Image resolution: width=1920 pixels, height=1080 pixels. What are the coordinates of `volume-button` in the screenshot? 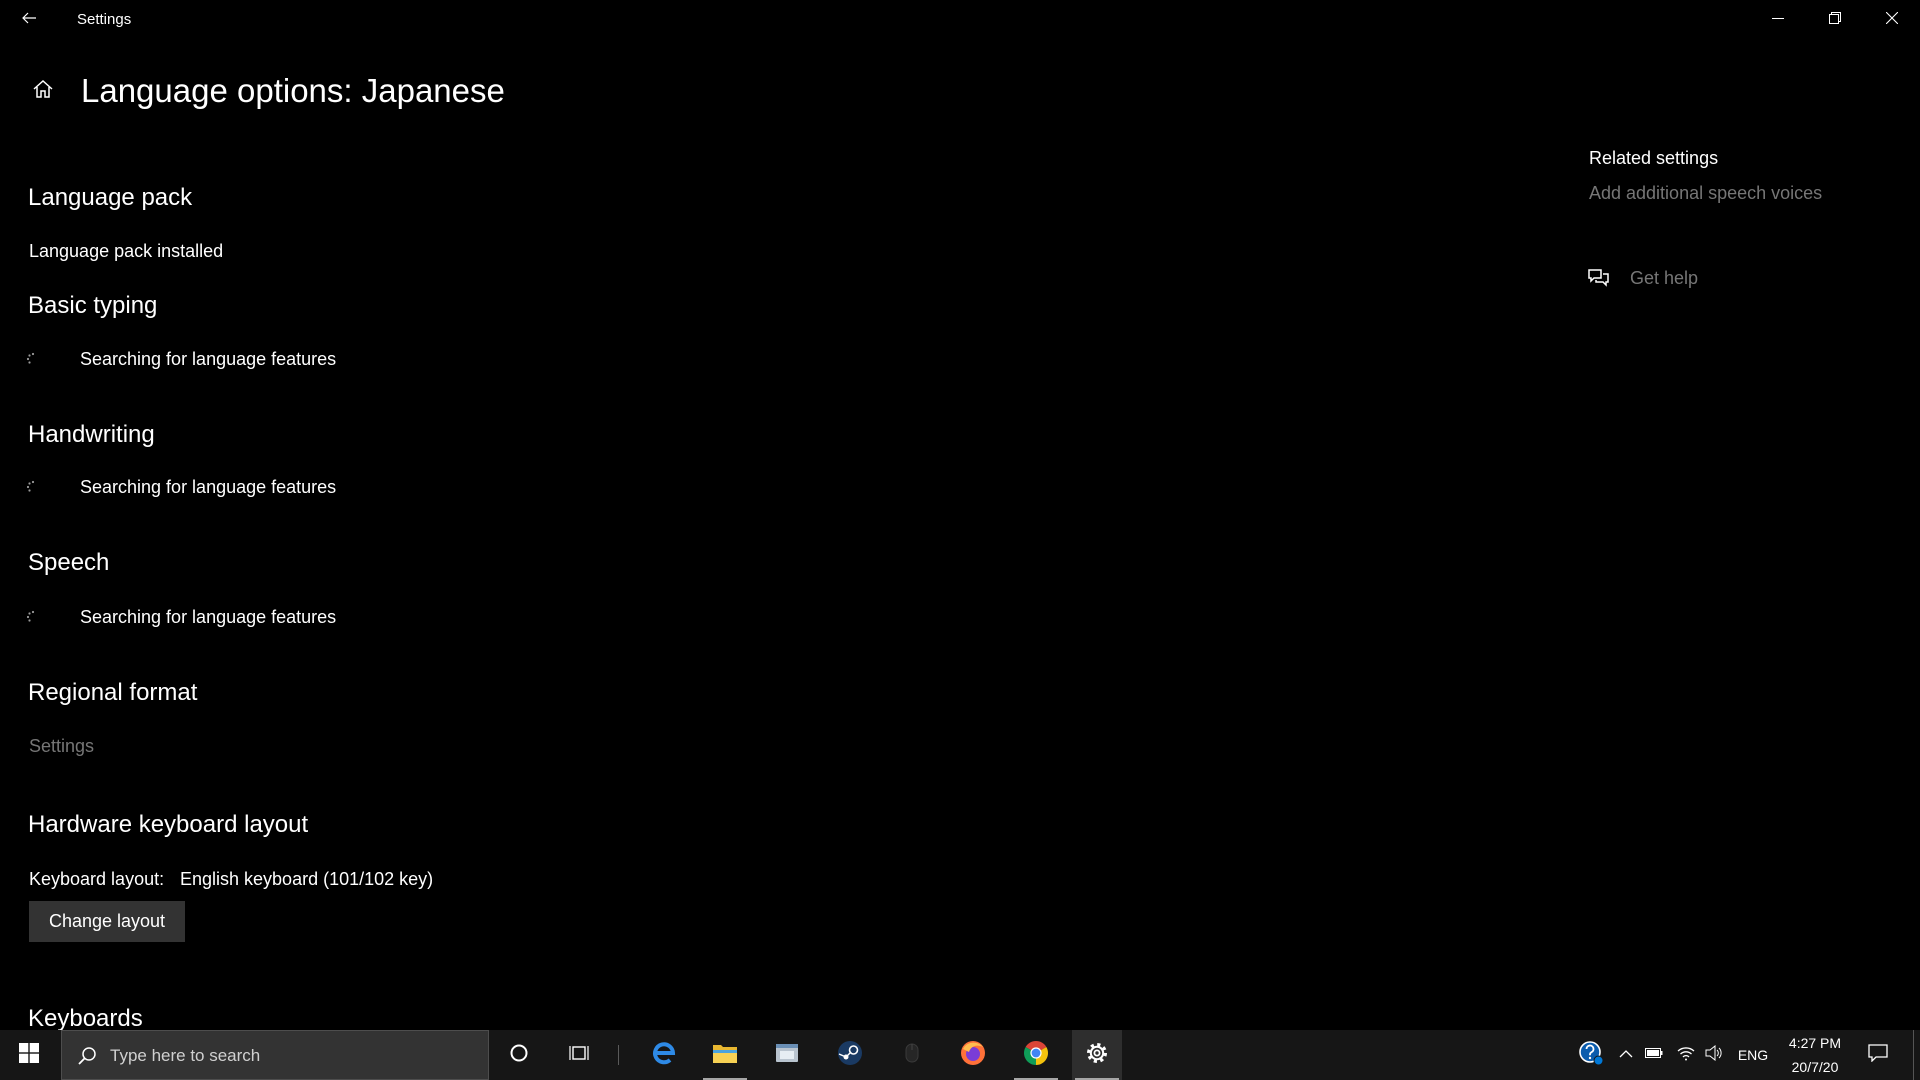 It's located at (1714, 1055).